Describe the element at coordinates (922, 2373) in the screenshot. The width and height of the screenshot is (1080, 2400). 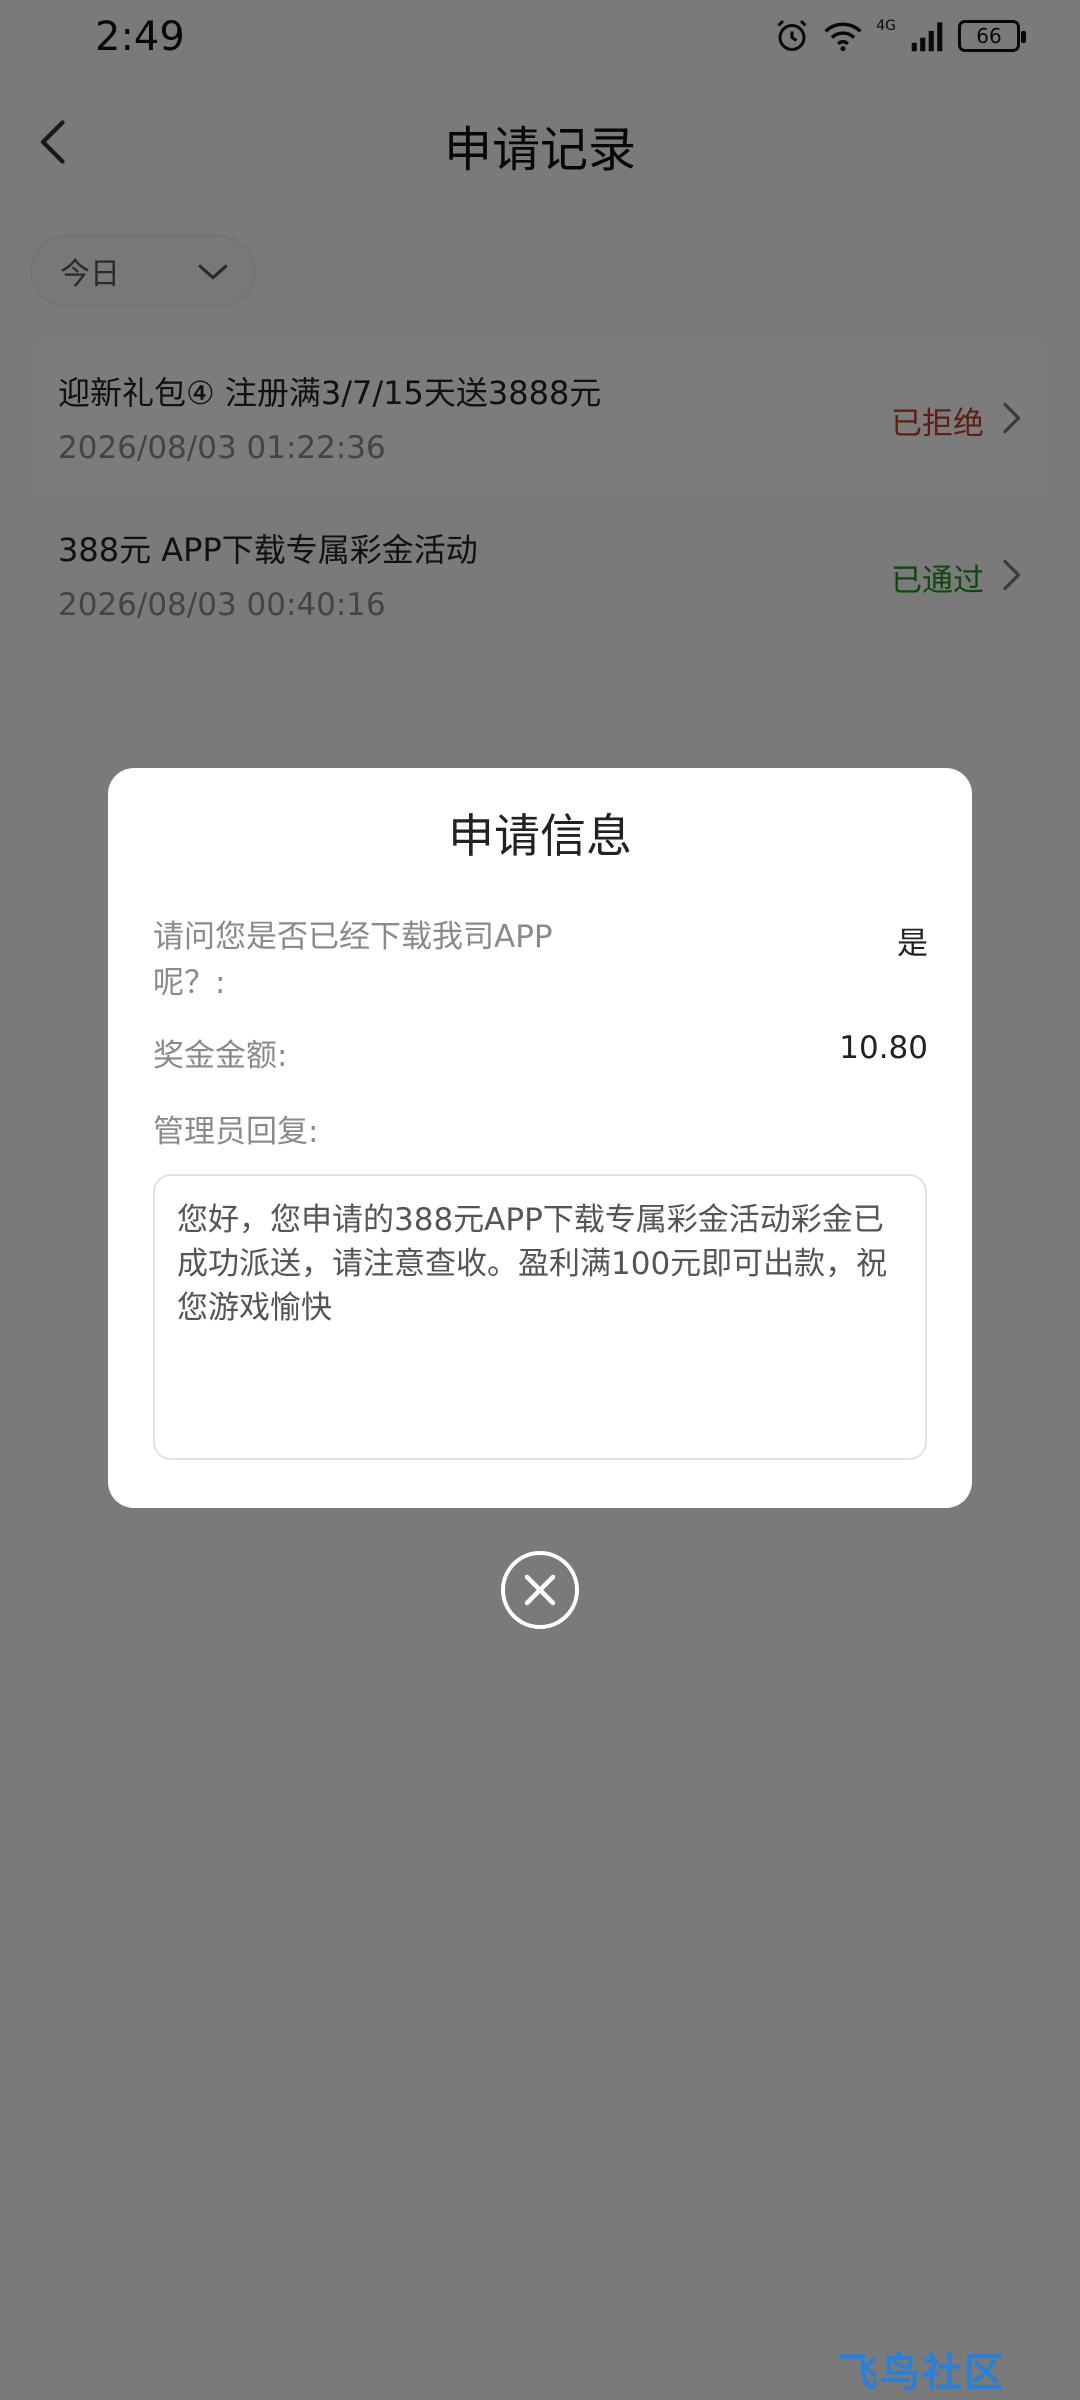
I see `watermark-text: 飞鸟社区` at that location.